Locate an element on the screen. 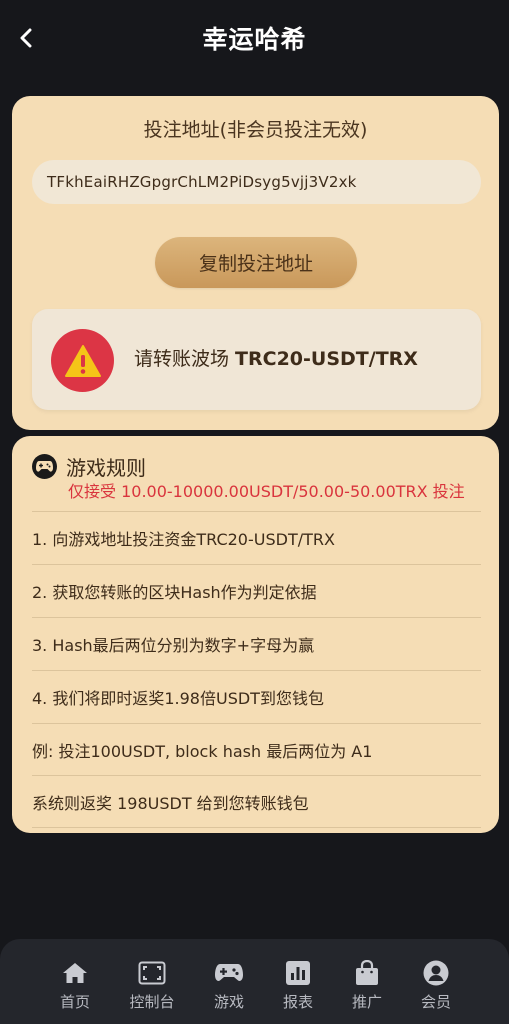  warning-prefix: 请转账波场 is located at coordinates (185, 359).